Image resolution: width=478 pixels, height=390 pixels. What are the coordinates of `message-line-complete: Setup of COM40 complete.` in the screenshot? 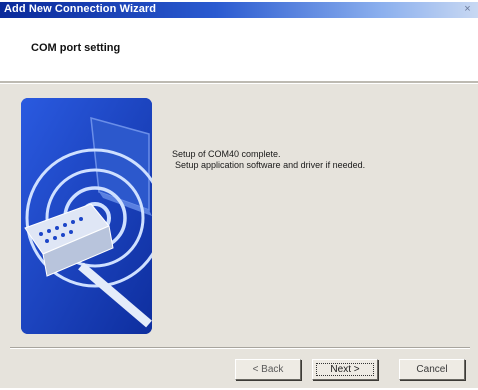 It's located at (226, 154).